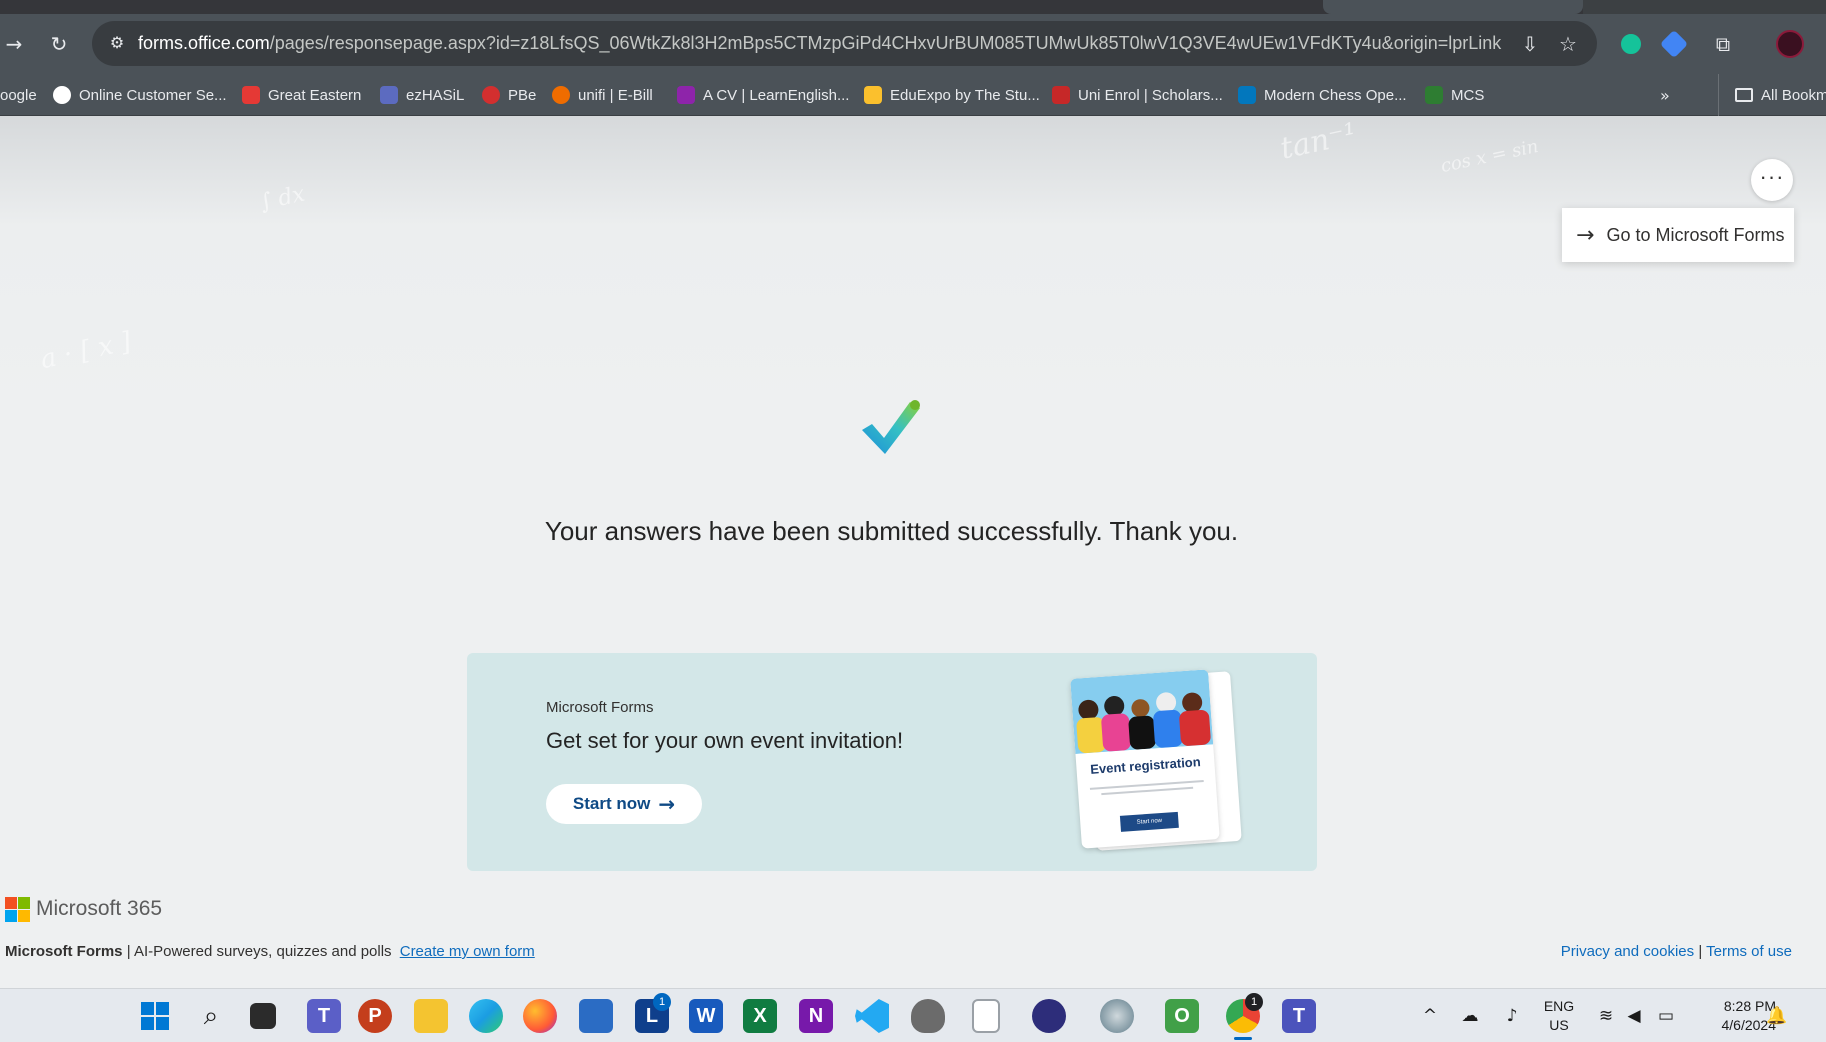 Image resolution: width=1826 pixels, height=1042 pixels. Describe the element at coordinates (760, 1016) in the screenshot. I see `excel-icon: X` at that location.